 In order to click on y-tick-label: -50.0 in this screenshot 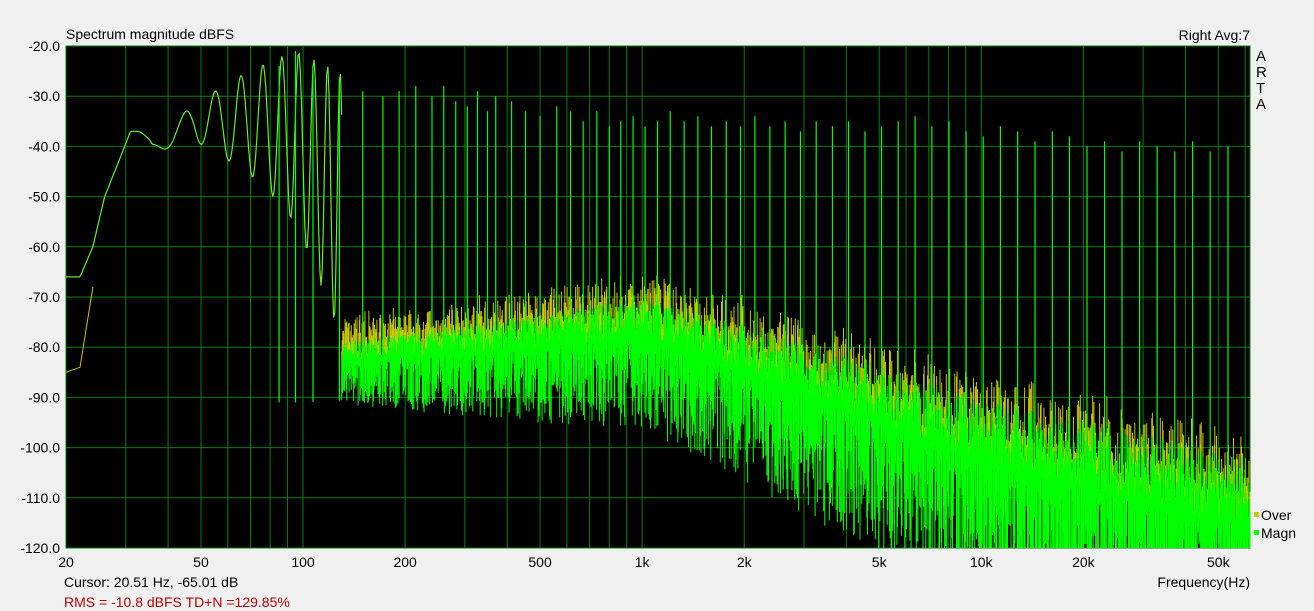, I will do `click(44, 197)`.